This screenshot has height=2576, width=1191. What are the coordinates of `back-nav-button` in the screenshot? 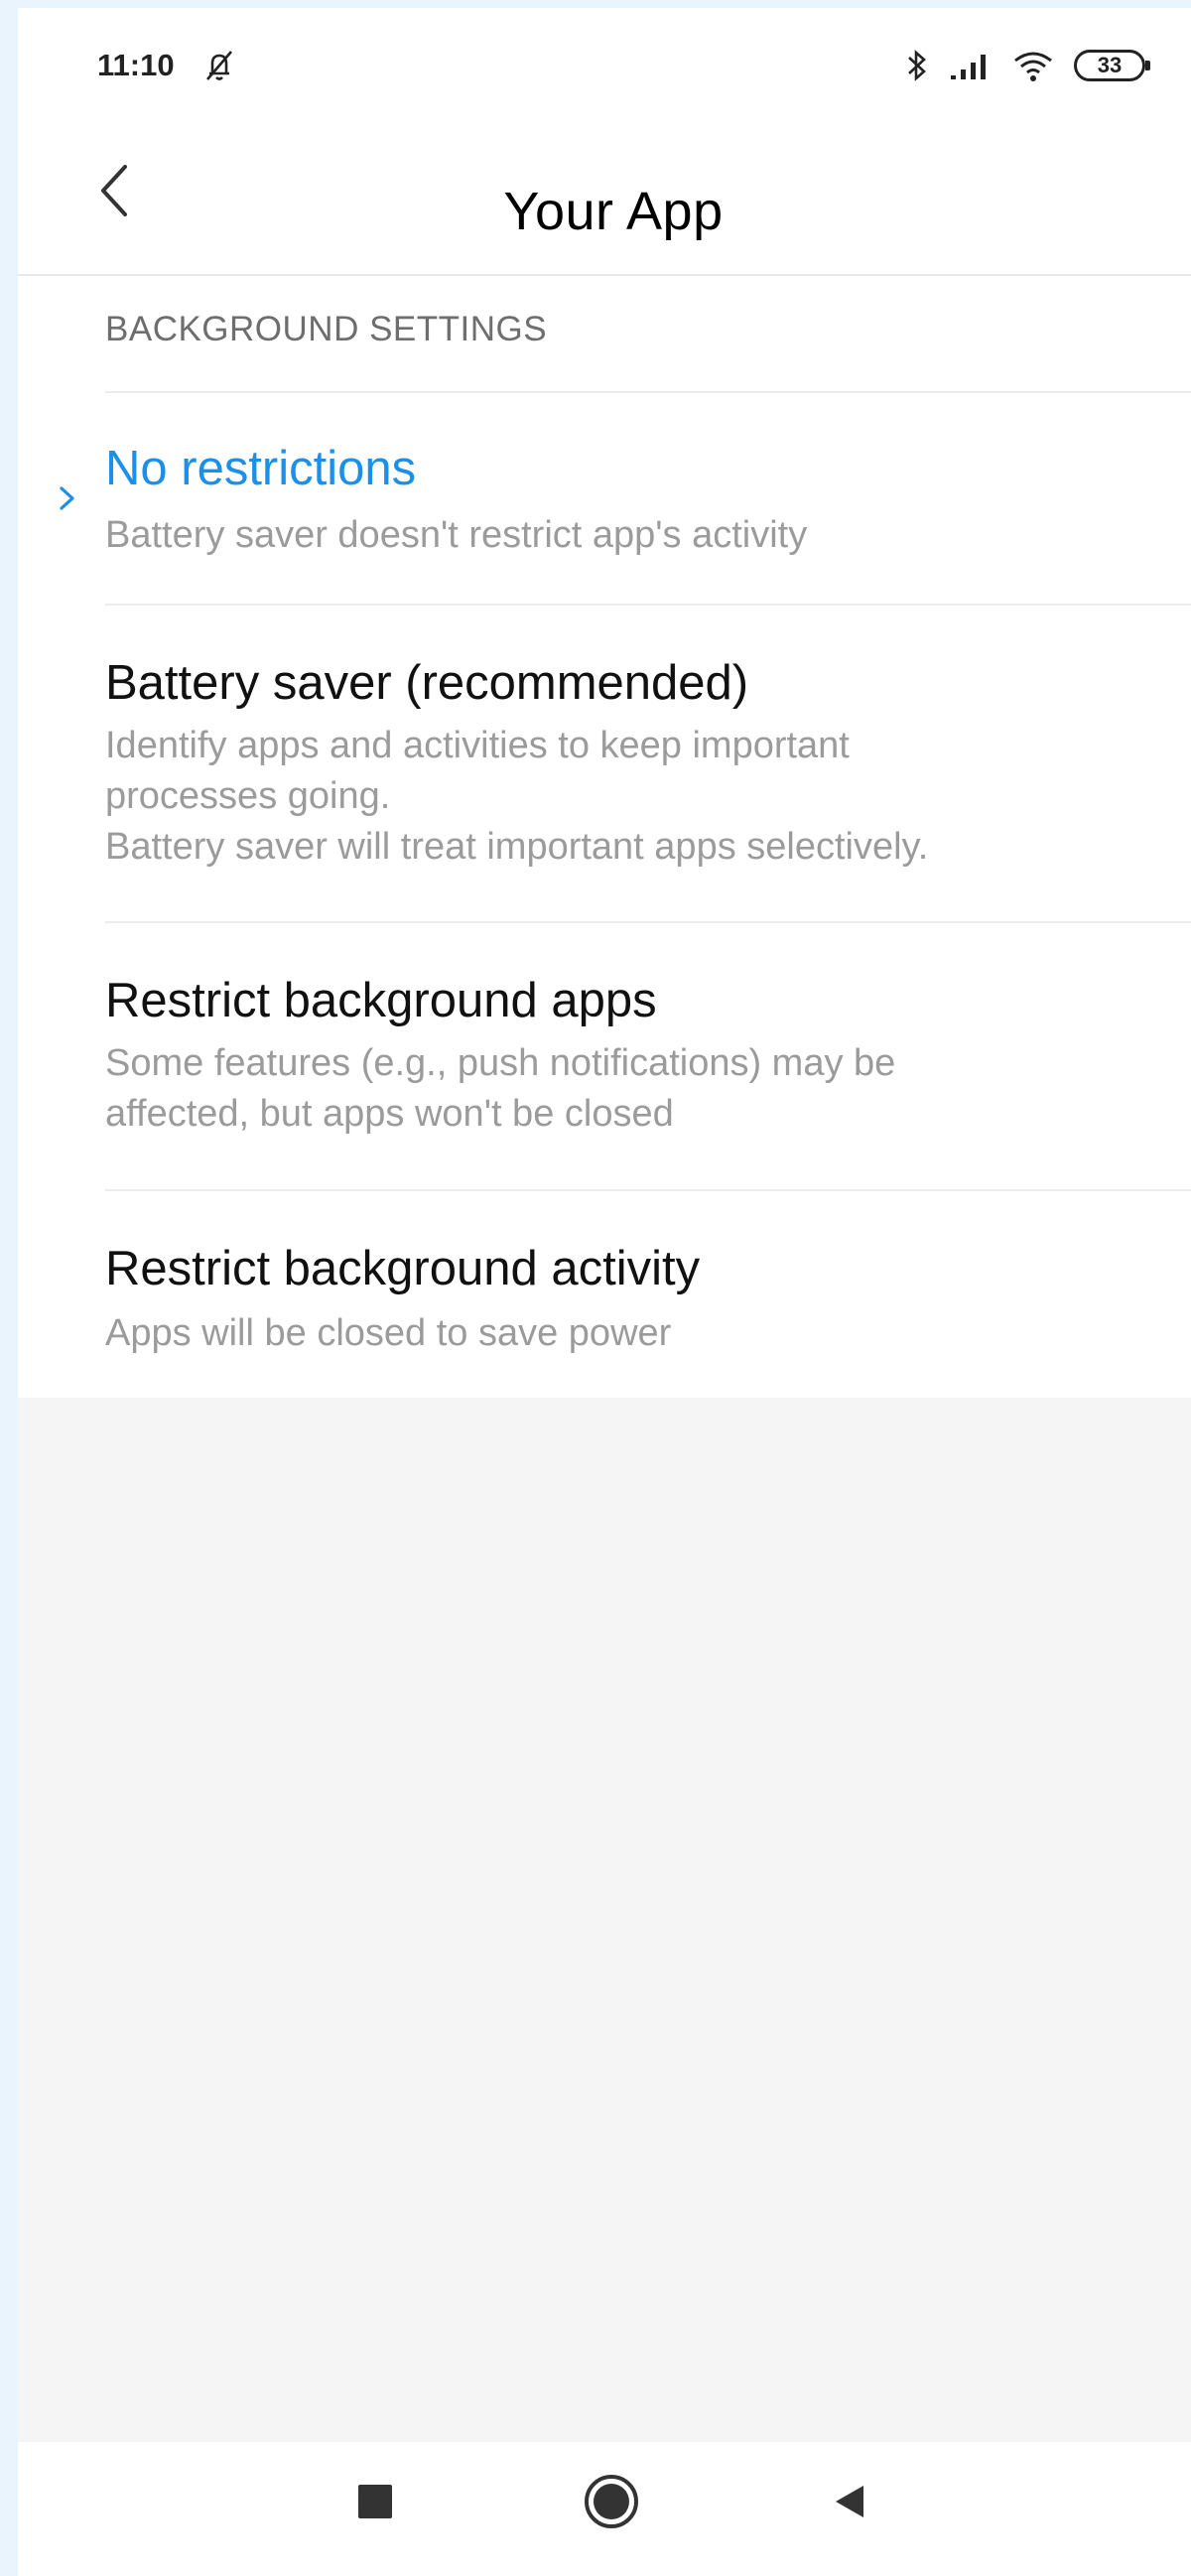 It's located at (849, 2501).